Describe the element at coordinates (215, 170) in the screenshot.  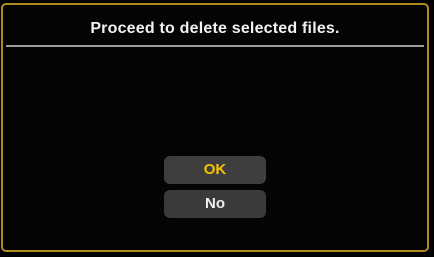
I see `ok-button: OK` at that location.